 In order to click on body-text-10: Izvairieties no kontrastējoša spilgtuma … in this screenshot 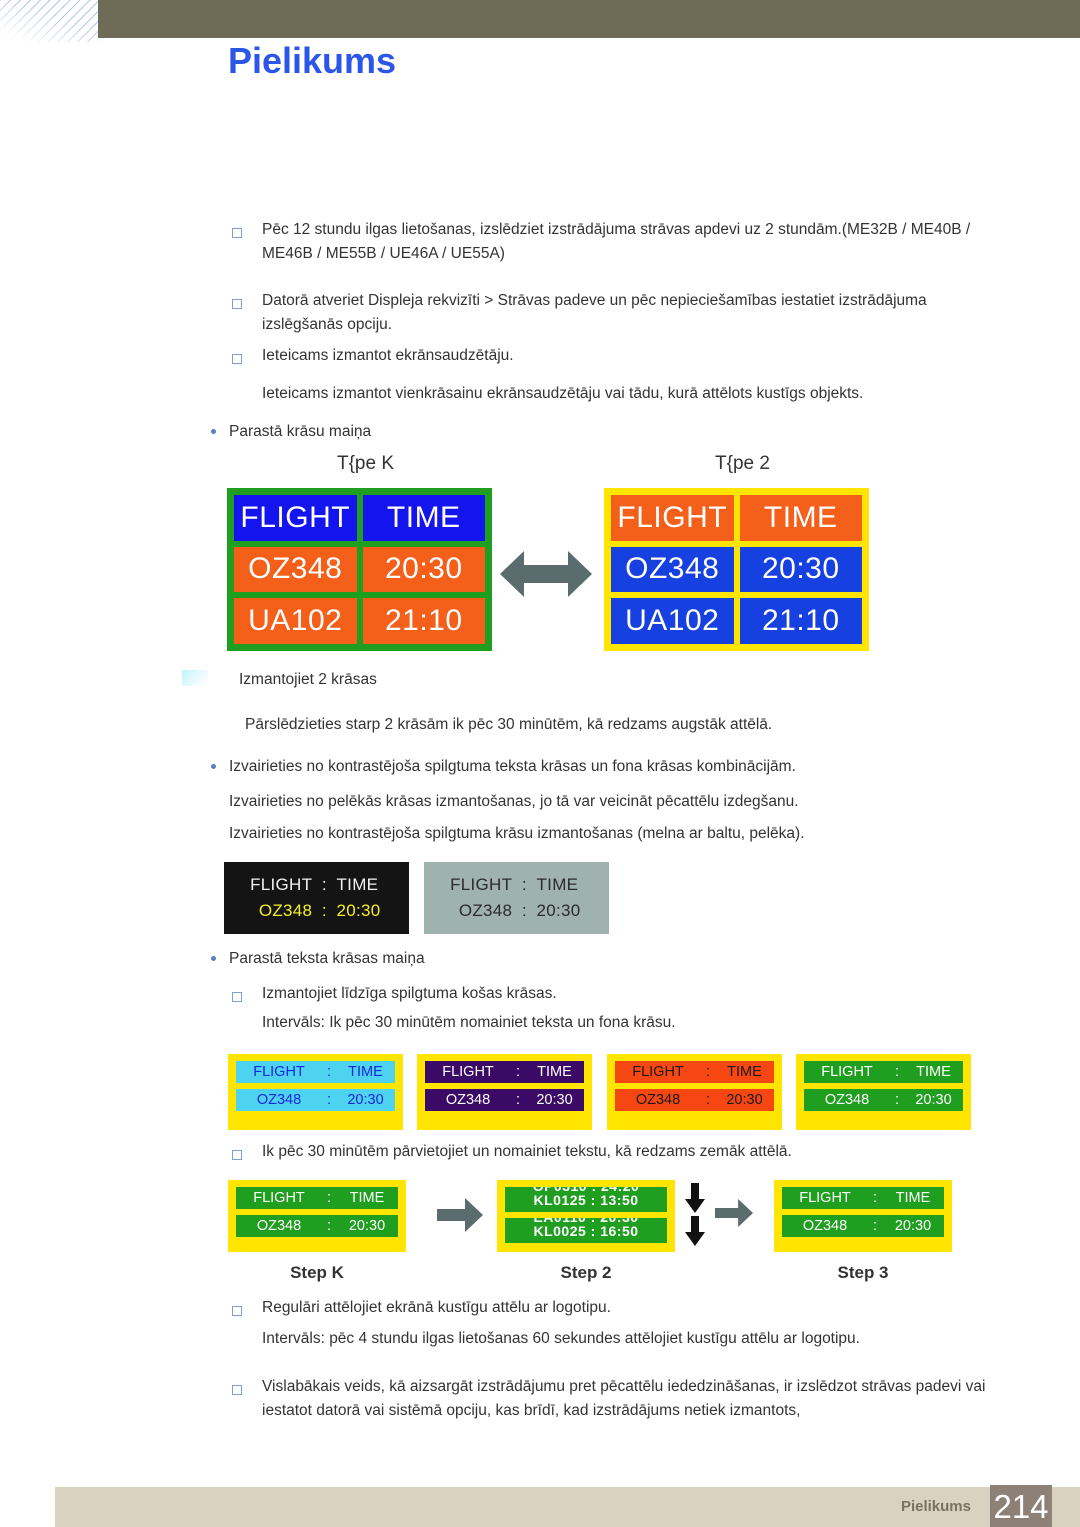, I will do `click(517, 833)`.